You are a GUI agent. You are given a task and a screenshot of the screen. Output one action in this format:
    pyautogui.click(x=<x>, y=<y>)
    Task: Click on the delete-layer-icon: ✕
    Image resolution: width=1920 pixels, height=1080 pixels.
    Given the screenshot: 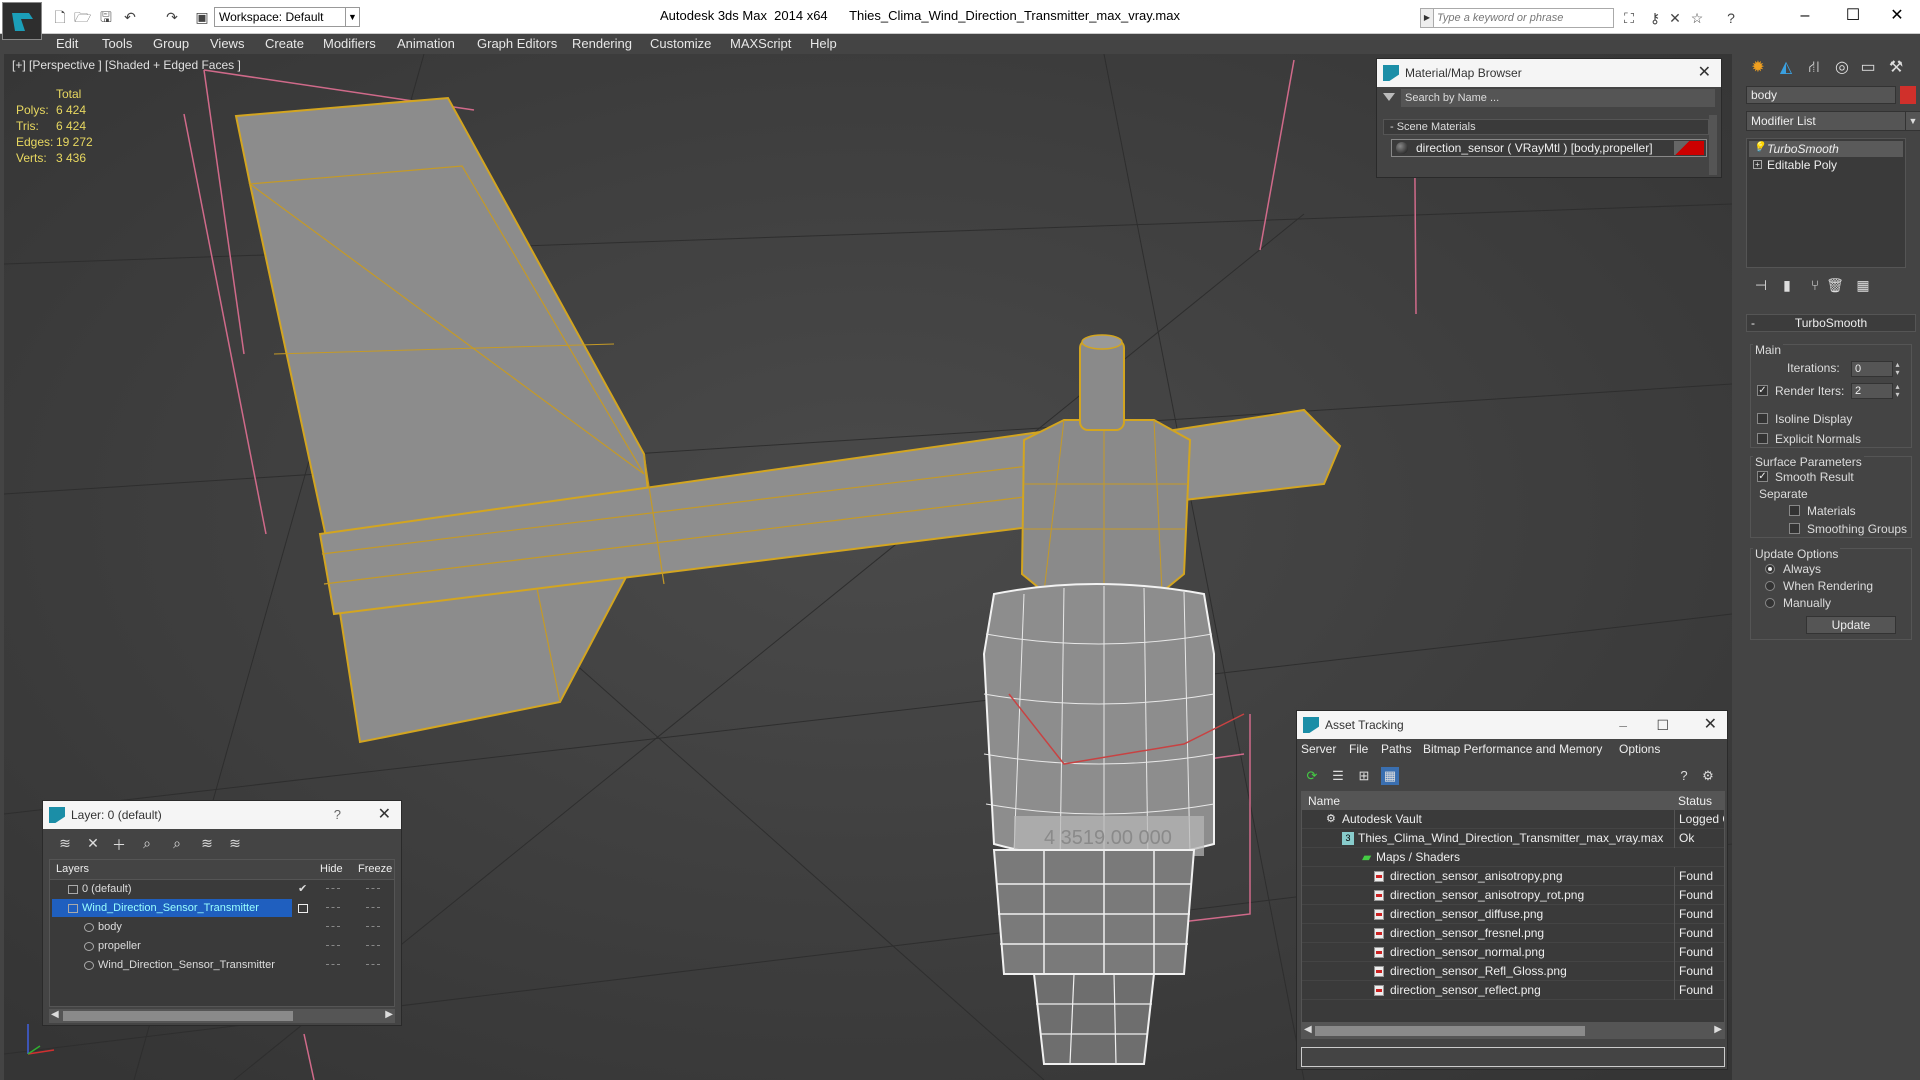 What is the action you would take?
    pyautogui.click(x=93, y=844)
    